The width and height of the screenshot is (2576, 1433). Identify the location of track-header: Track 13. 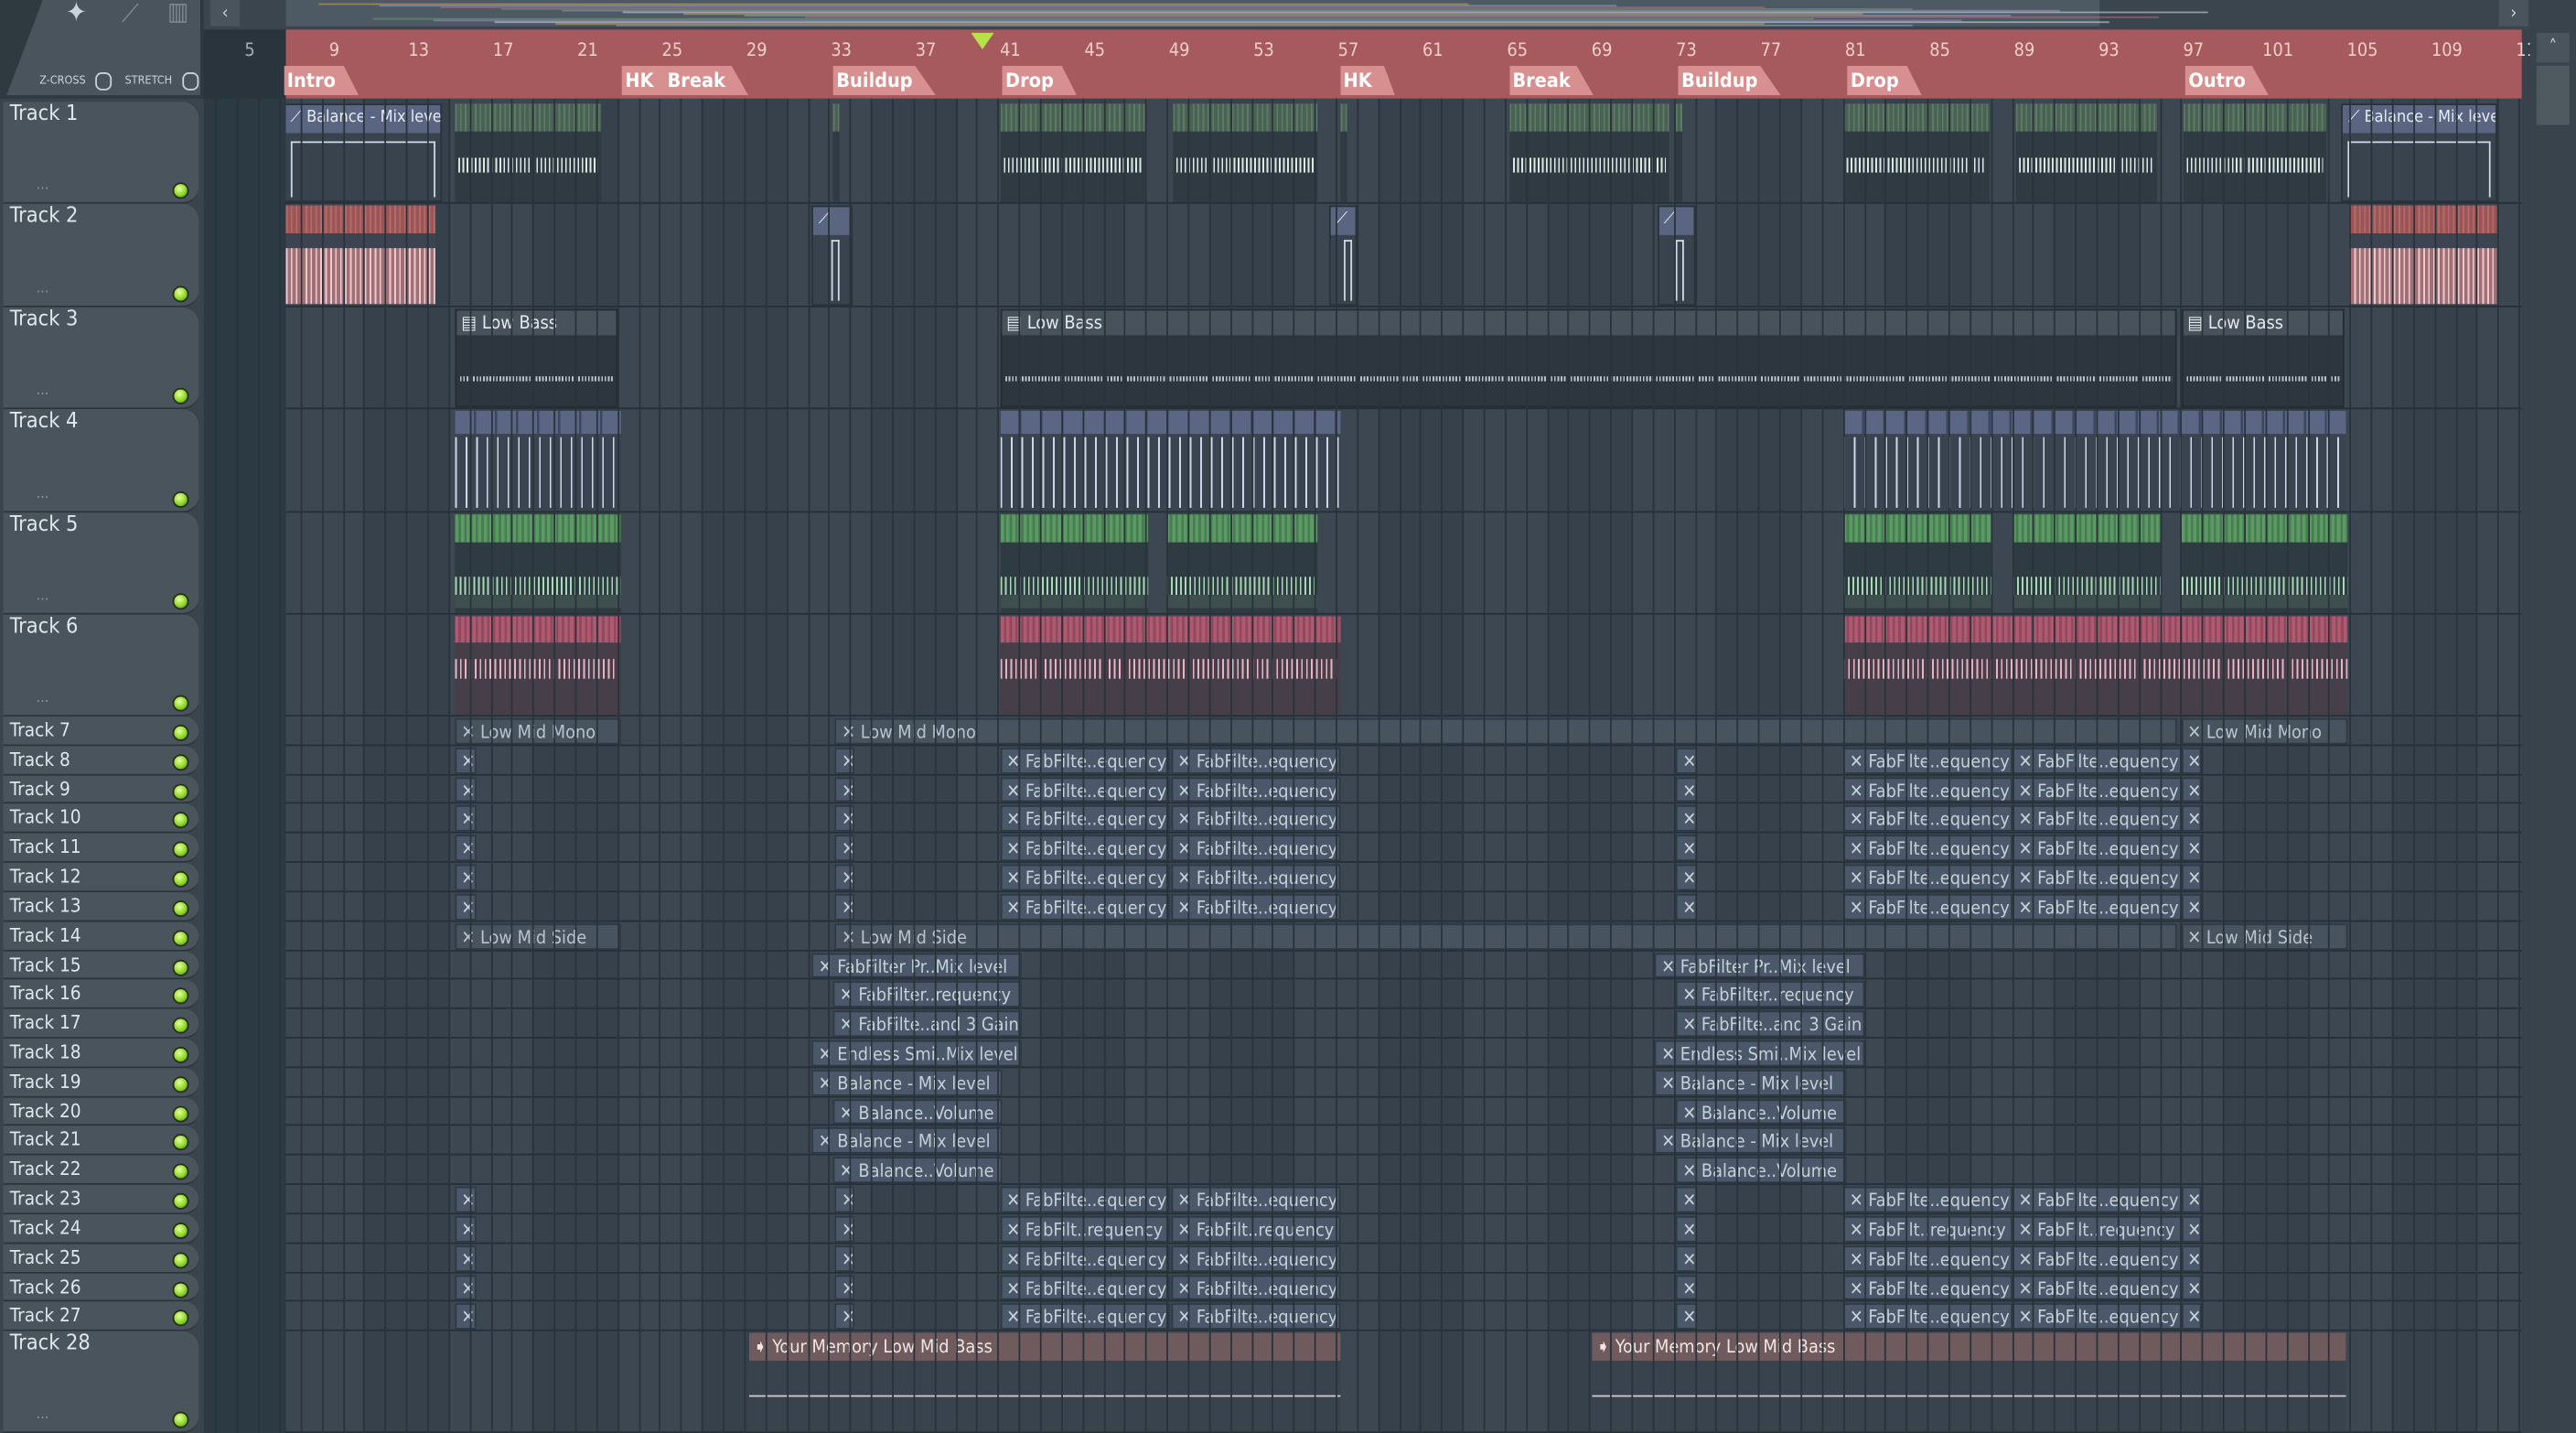
(101, 906).